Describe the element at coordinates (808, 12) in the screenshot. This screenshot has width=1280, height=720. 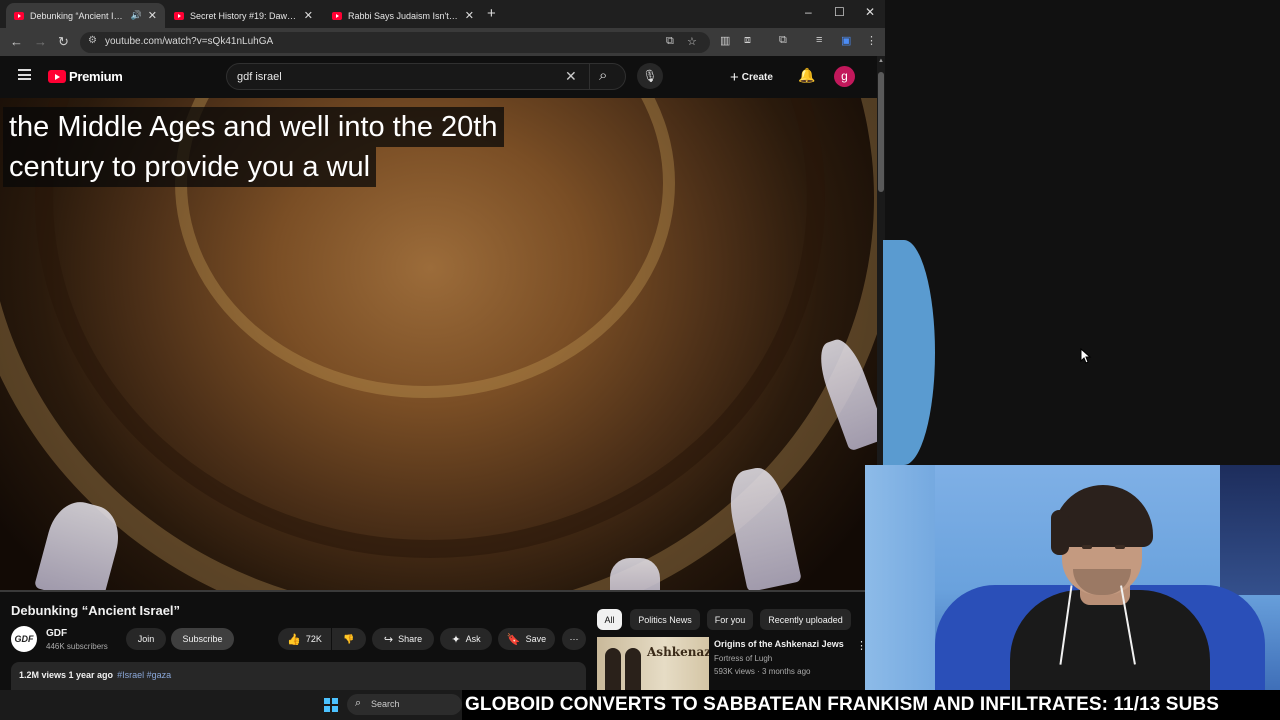
I see `minimize-button: –` at that location.